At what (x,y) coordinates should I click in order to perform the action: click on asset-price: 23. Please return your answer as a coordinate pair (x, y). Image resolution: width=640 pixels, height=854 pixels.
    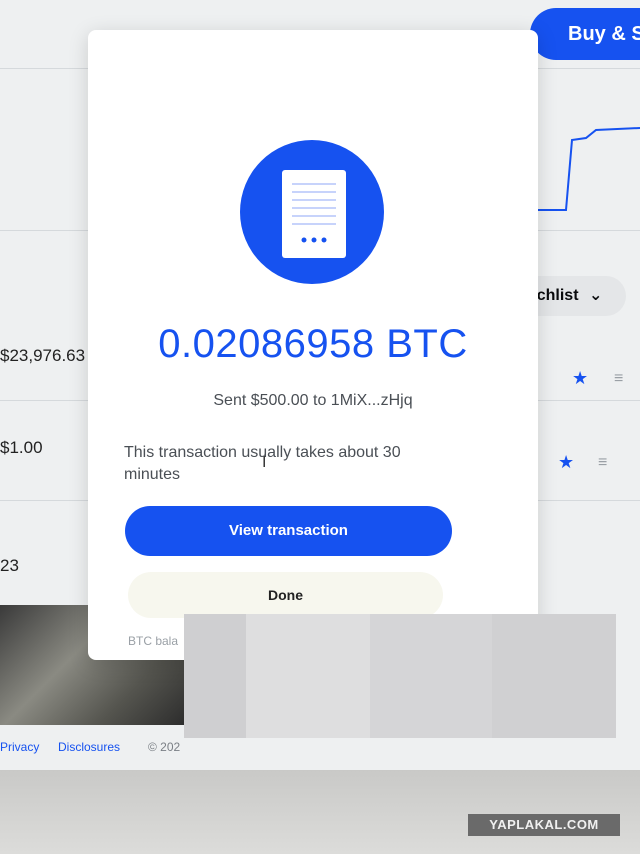
    Looking at the image, I should click on (9, 565).